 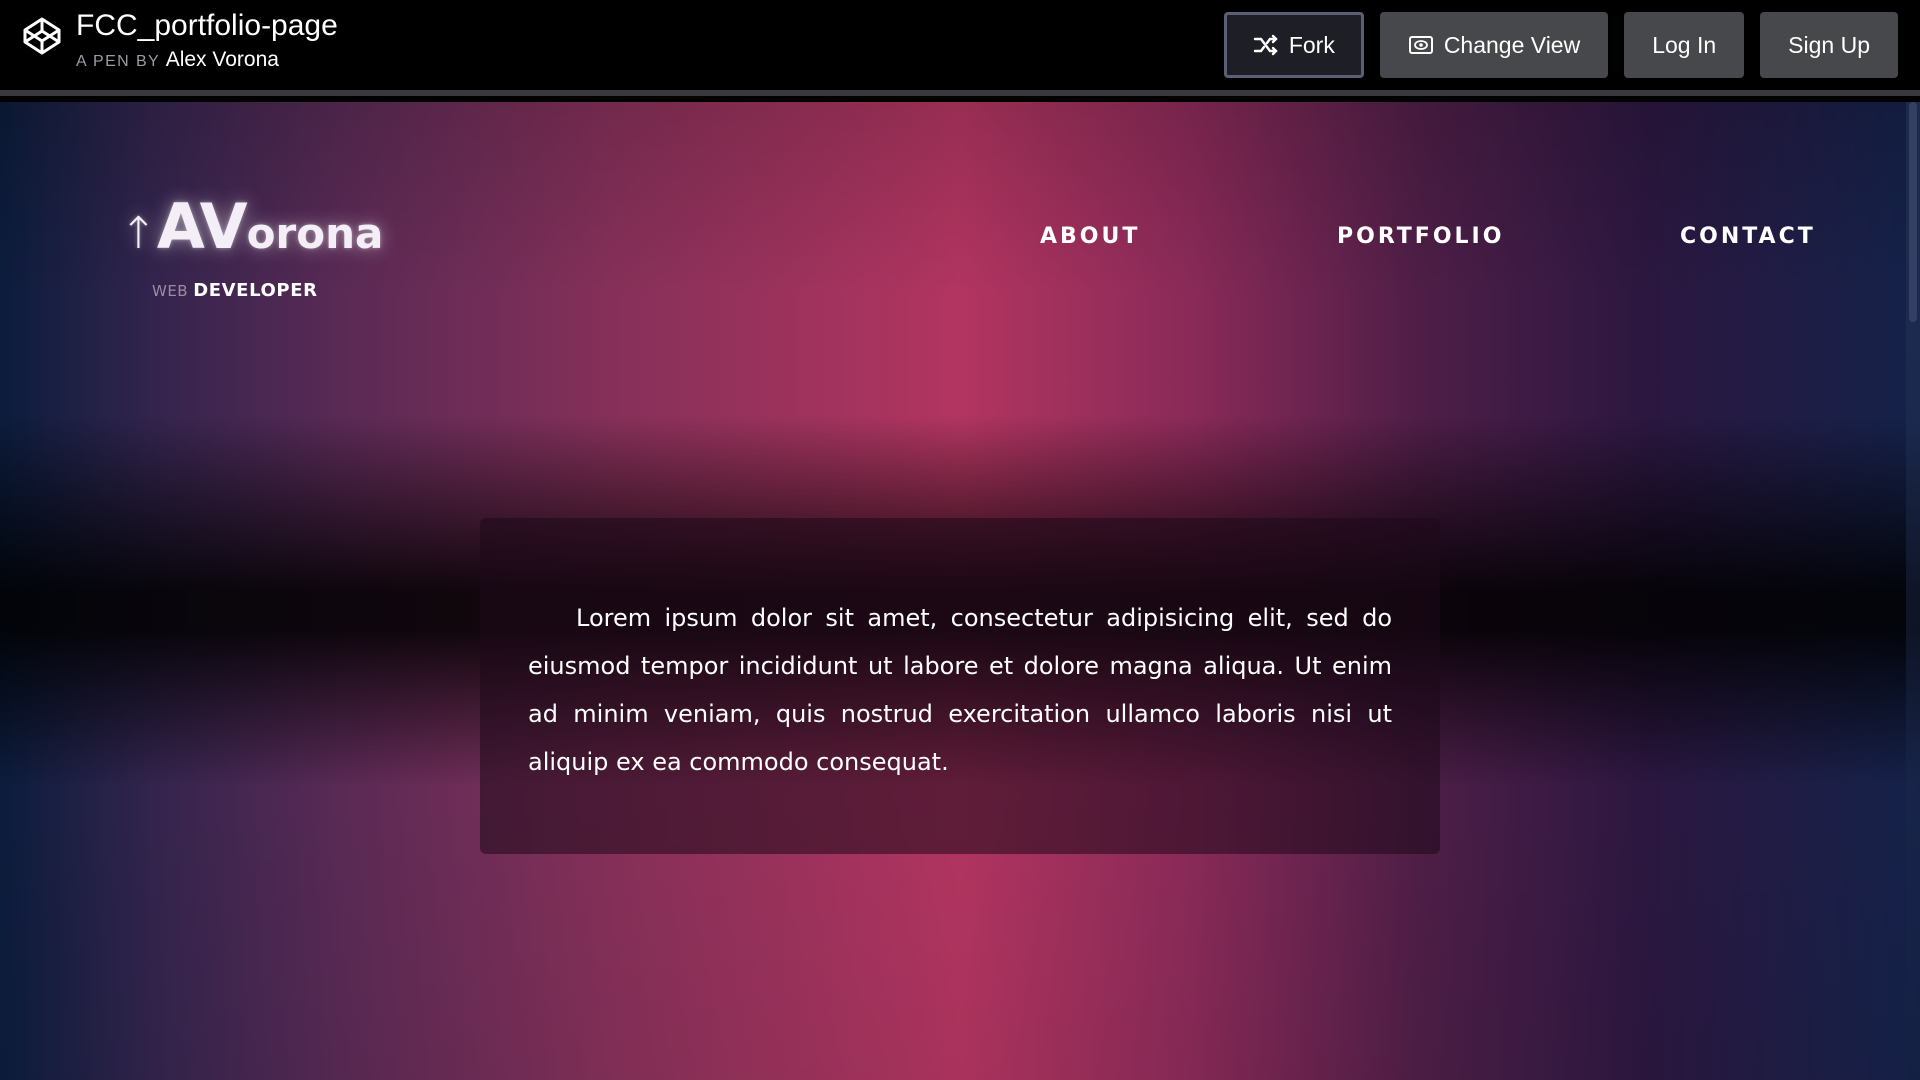 What do you see at coordinates (170, 291) in the screenshot?
I see `tagline-prefix: WEB` at bounding box center [170, 291].